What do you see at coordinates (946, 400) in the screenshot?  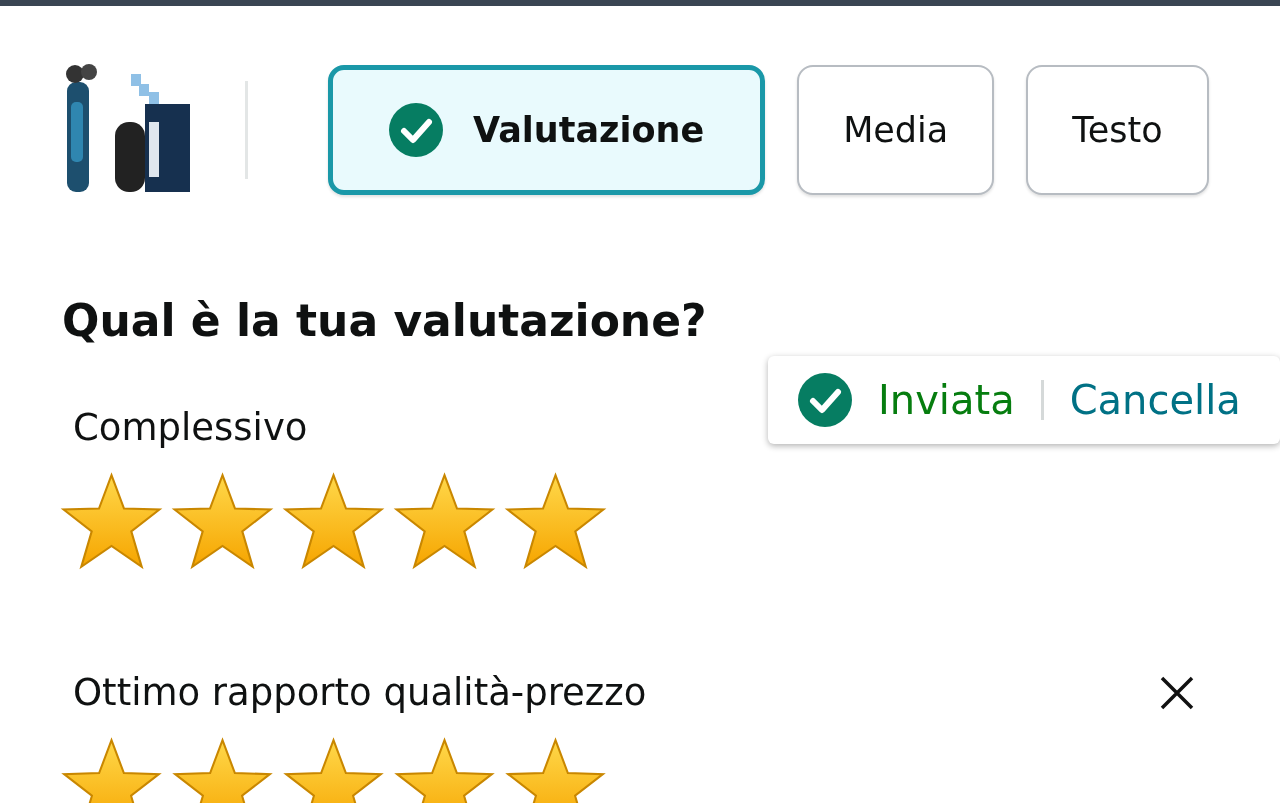 I see `status-label: Inviata` at bounding box center [946, 400].